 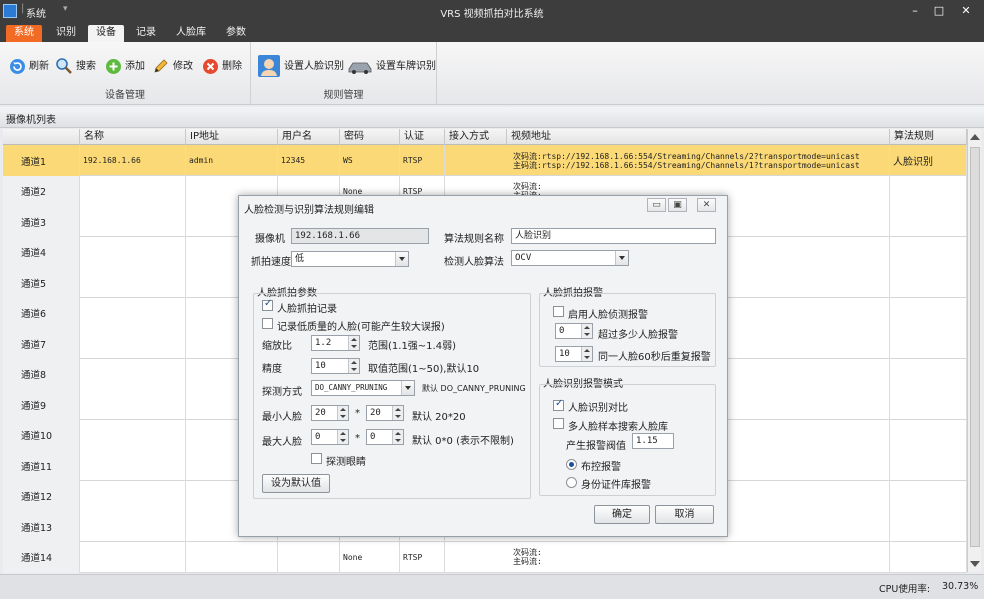 What do you see at coordinates (422, 137) in the screenshot?
I see `column-header-auth: 认证` at bounding box center [422, 137].